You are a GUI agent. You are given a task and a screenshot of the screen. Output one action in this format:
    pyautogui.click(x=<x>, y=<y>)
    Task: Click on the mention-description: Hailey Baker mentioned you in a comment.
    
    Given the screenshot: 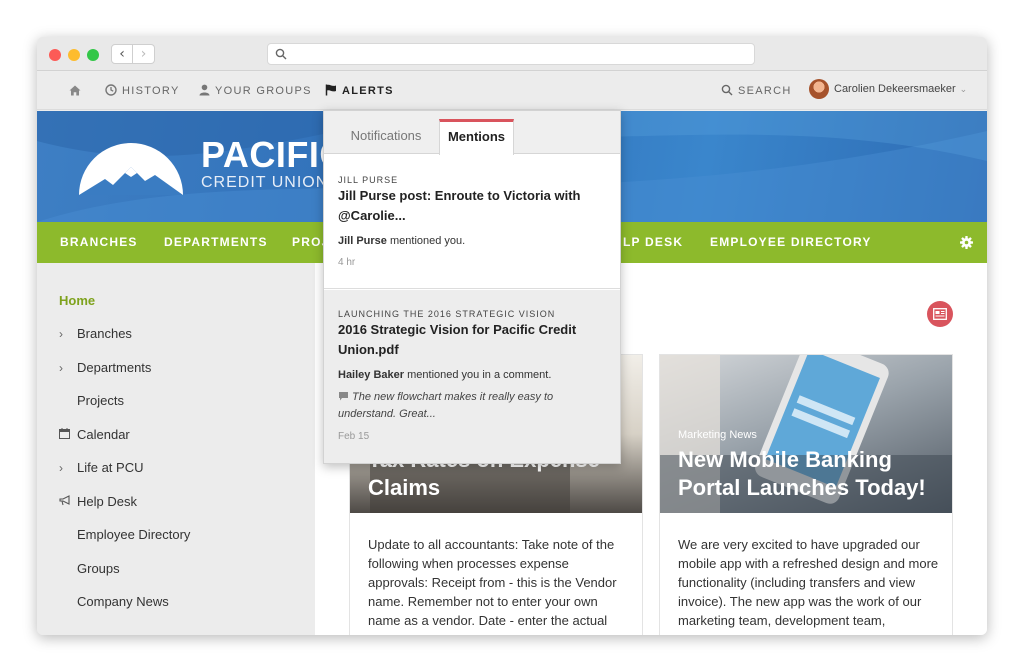 What is the action you would take?
    pyautogui.click(x=474, y=375)
    